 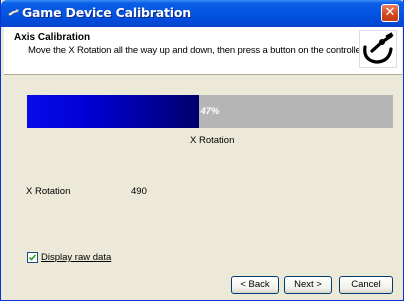 I want to click on title-bar: Game Device Calibration ✕, so click(x=202, y=13).